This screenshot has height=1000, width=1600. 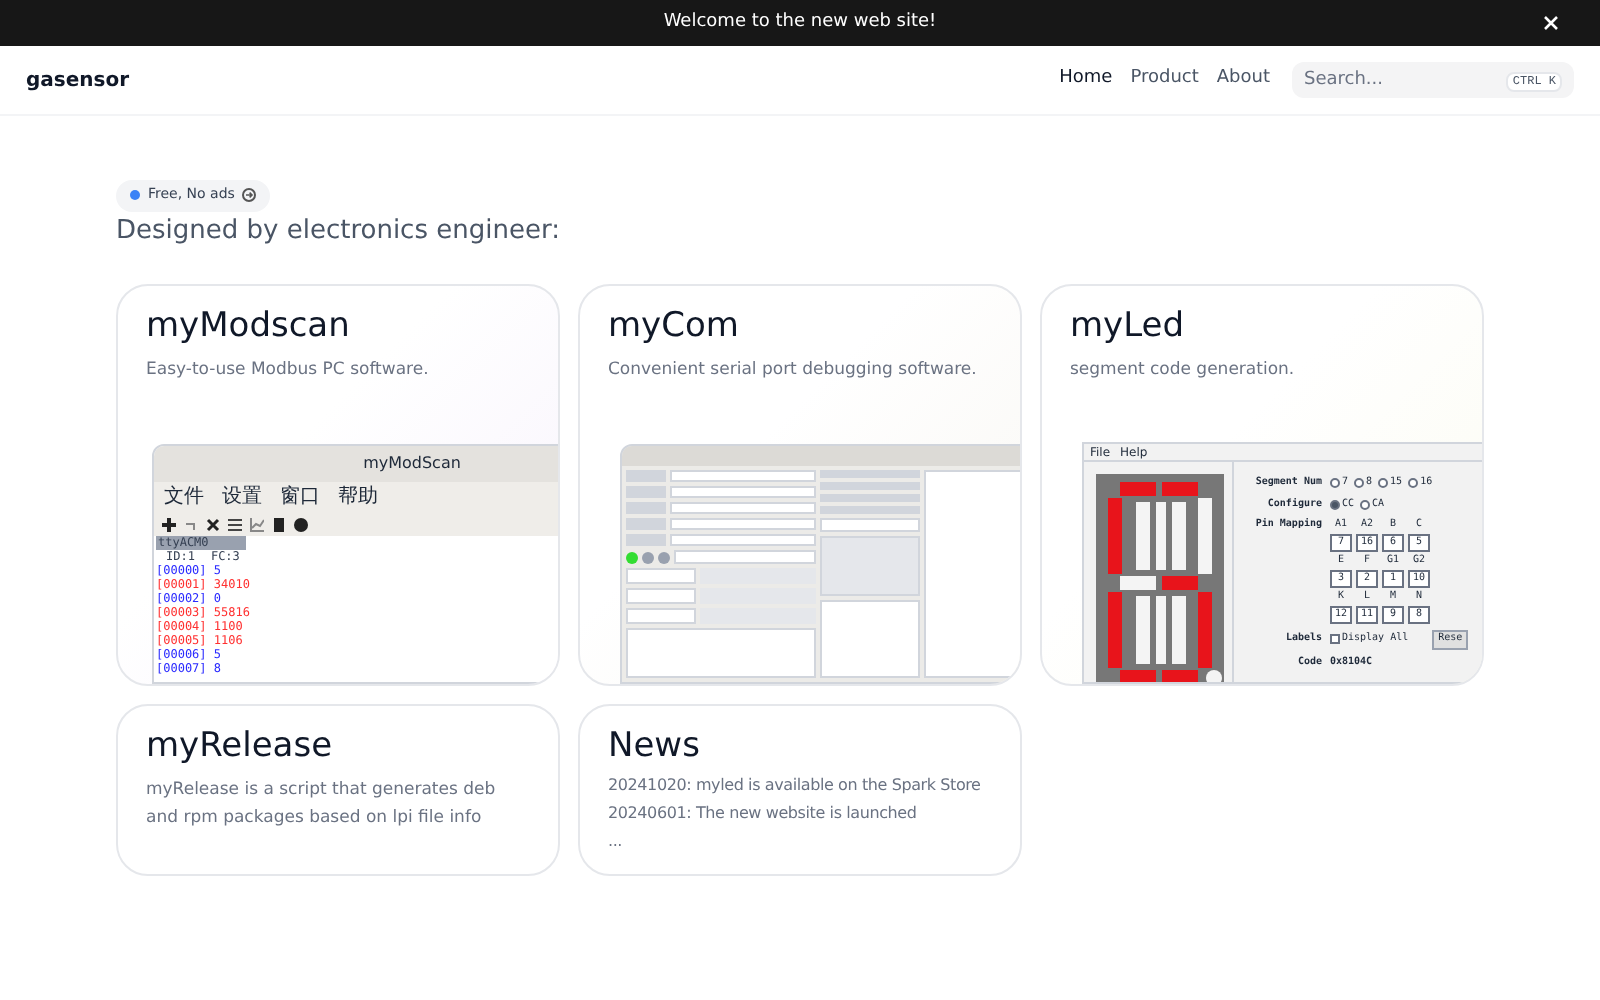 I want to click on plus-icon, so click(x=169, y=524).